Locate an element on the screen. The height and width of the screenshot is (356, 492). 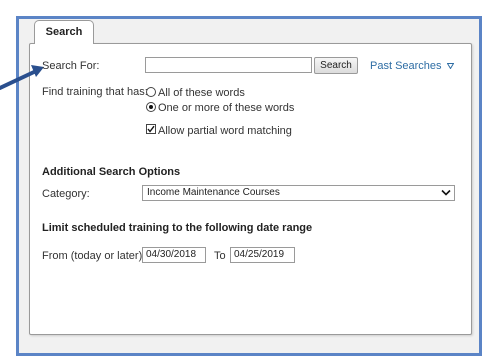
past-searches-label: Past Searches is located at coordinates (406, 66).